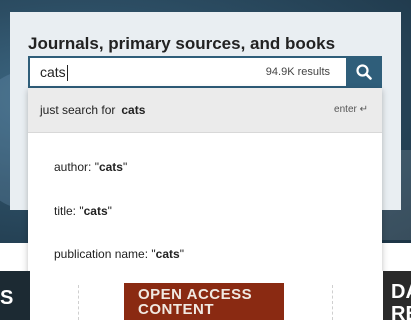 The height and width of the screenshot is (320, 411). Describe the element at coordinates (76, 167) in the screenshot. I see `suggestion-prefix: author: "` at that location.